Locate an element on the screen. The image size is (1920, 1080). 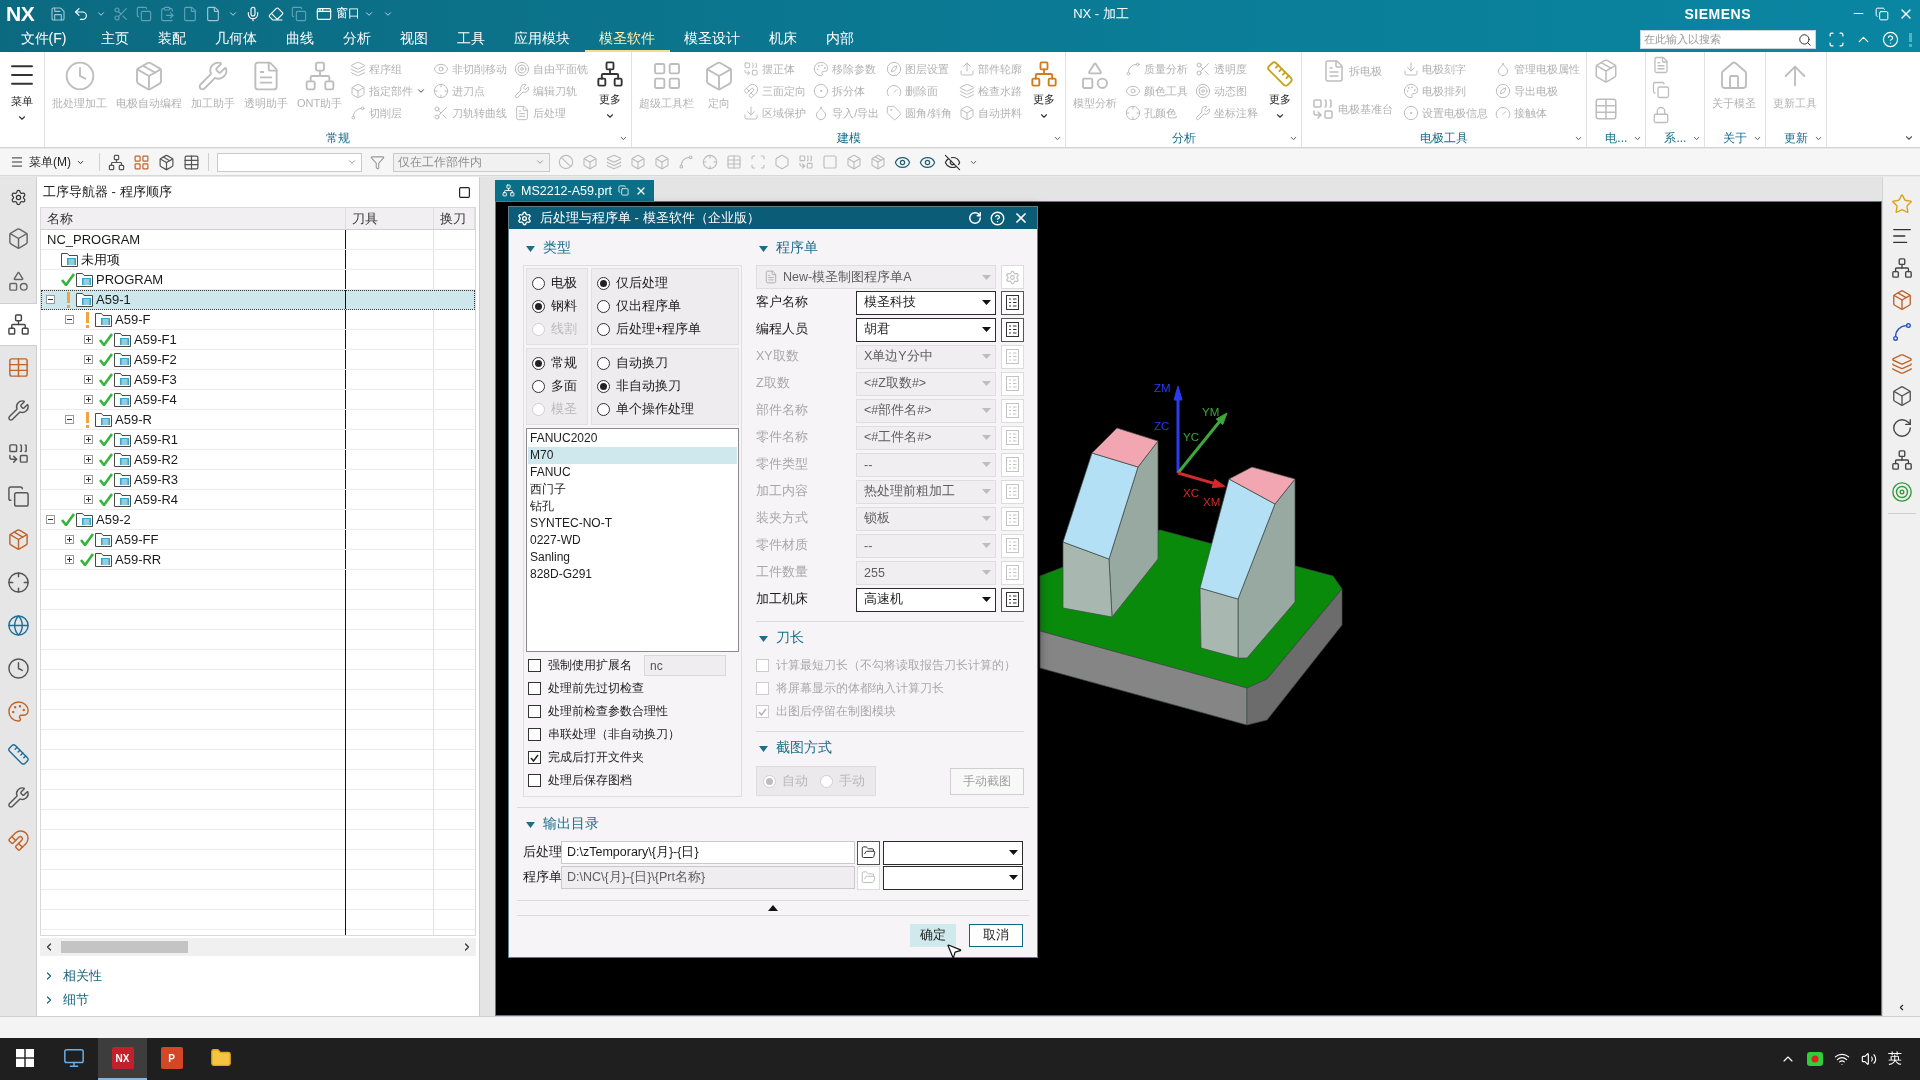
package-icon is located at coordinates (166, 162).